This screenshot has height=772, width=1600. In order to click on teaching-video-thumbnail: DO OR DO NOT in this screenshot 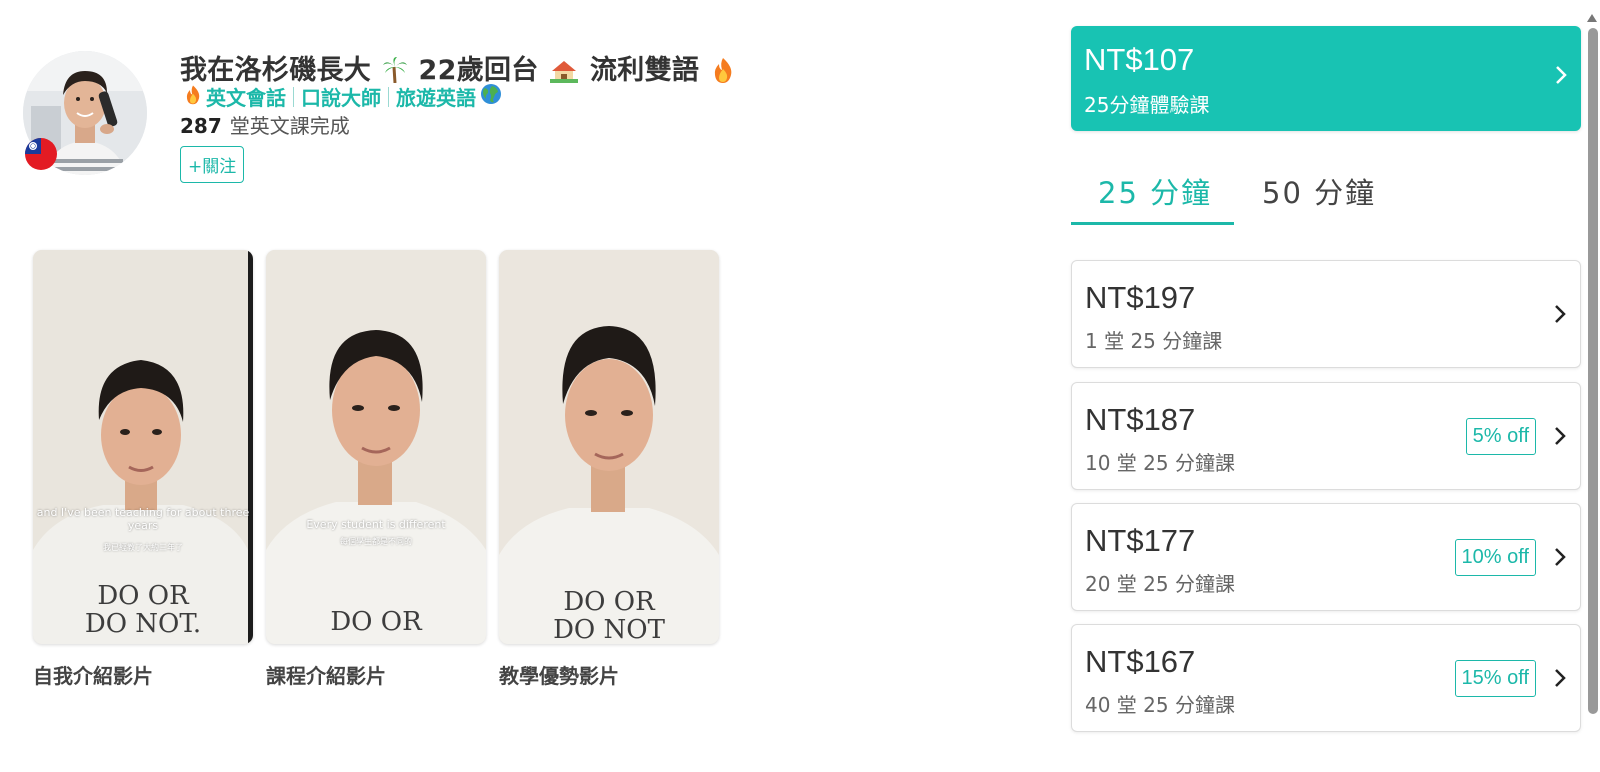, I will do `click(609, 447)`.